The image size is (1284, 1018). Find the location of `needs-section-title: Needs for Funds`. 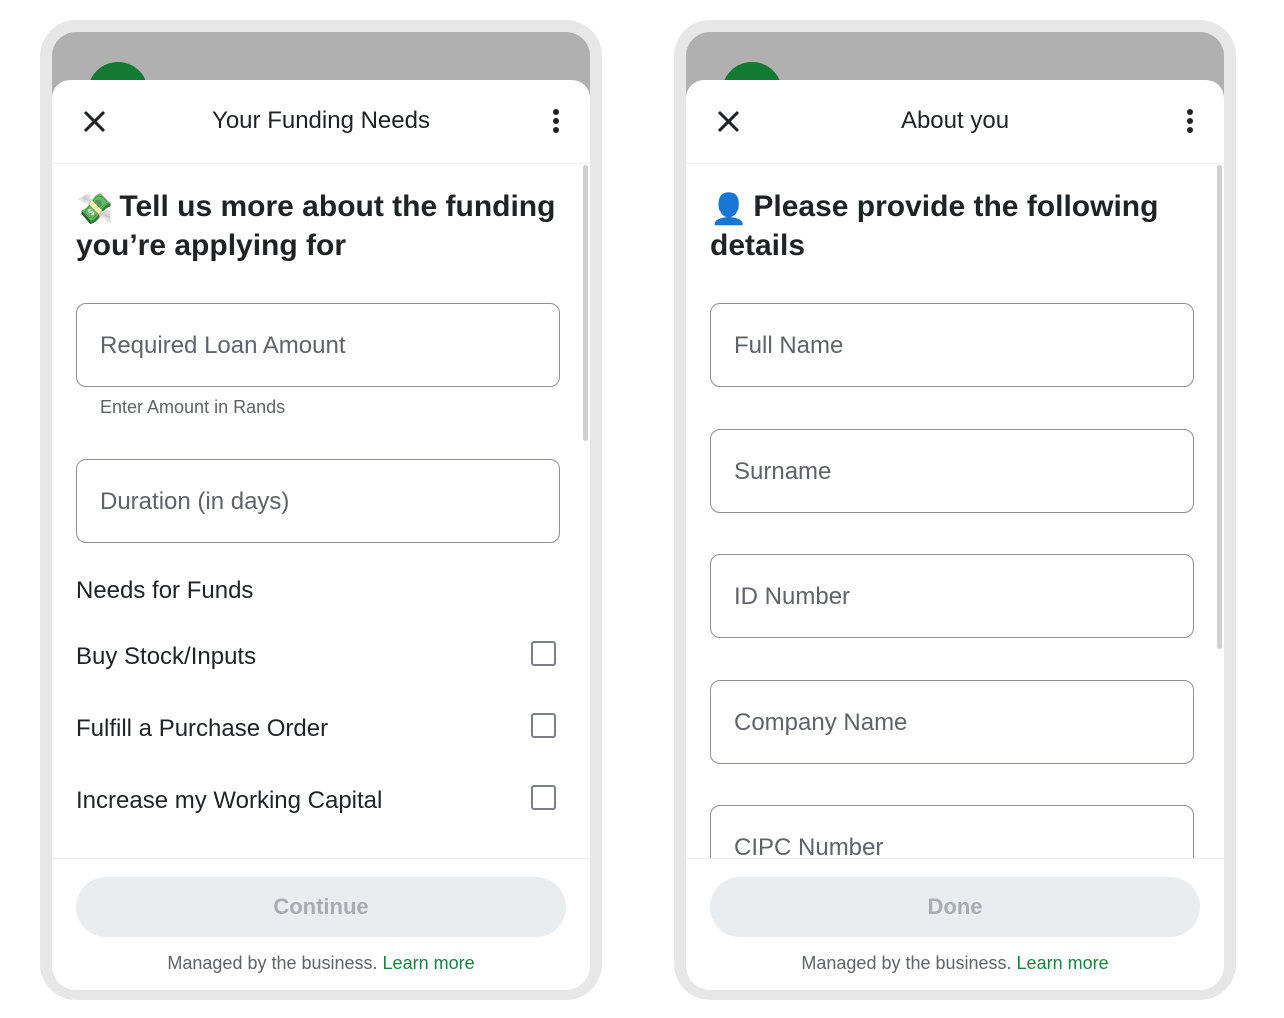

needs-section-title: Needs for Funds is located at coordinates (165, 590).